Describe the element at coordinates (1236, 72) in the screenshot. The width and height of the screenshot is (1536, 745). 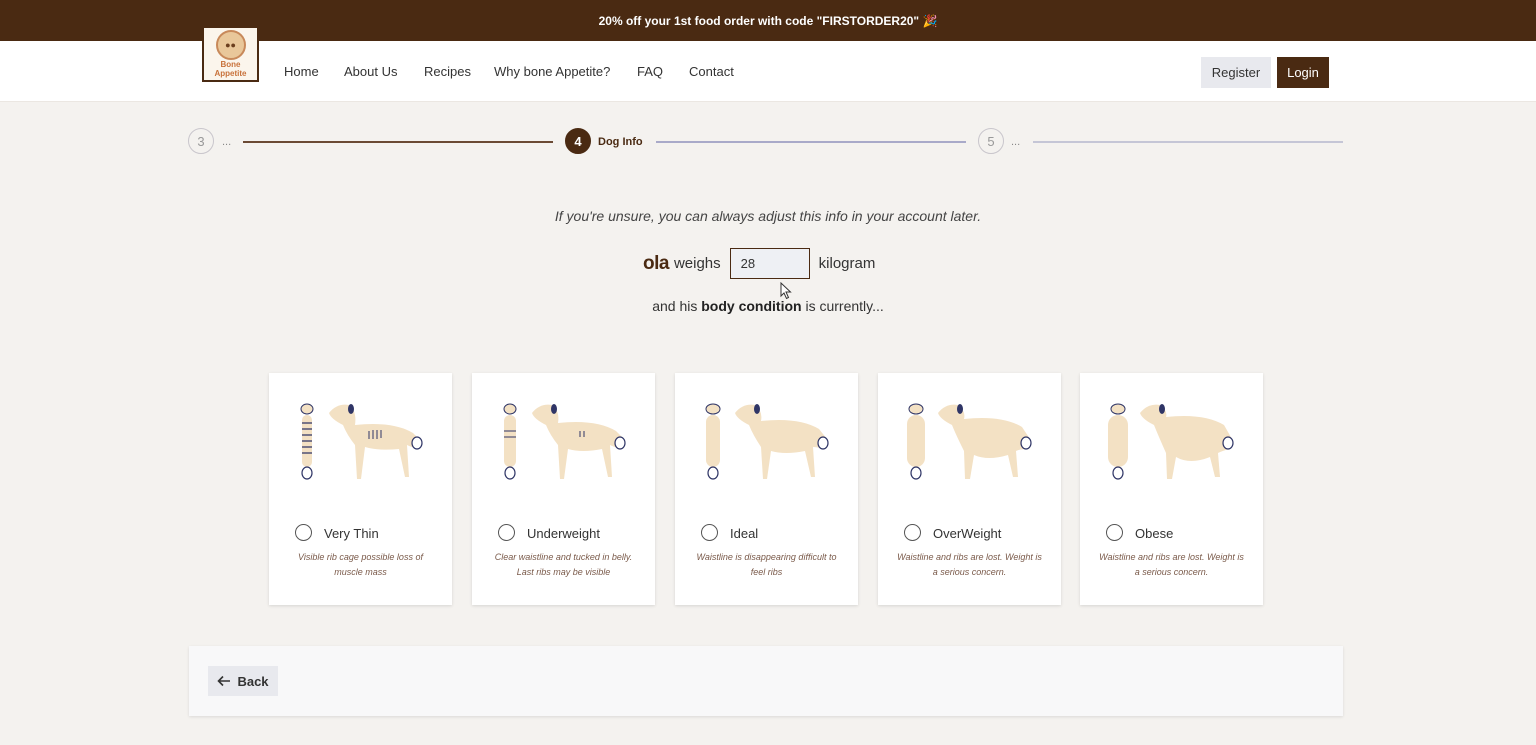
I see `register-button: Register` at that location.